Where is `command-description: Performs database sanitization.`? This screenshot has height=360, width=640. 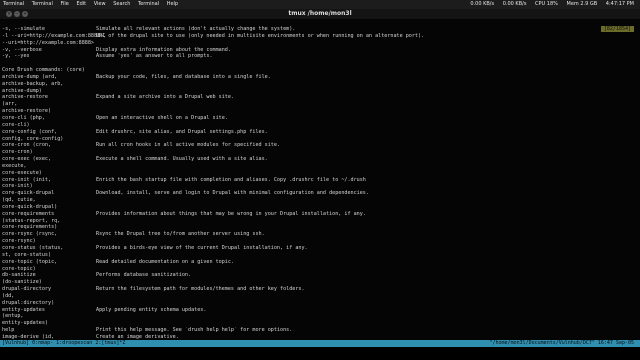
command-description: Performs database sanitization. is located at coordinates (144, 275).